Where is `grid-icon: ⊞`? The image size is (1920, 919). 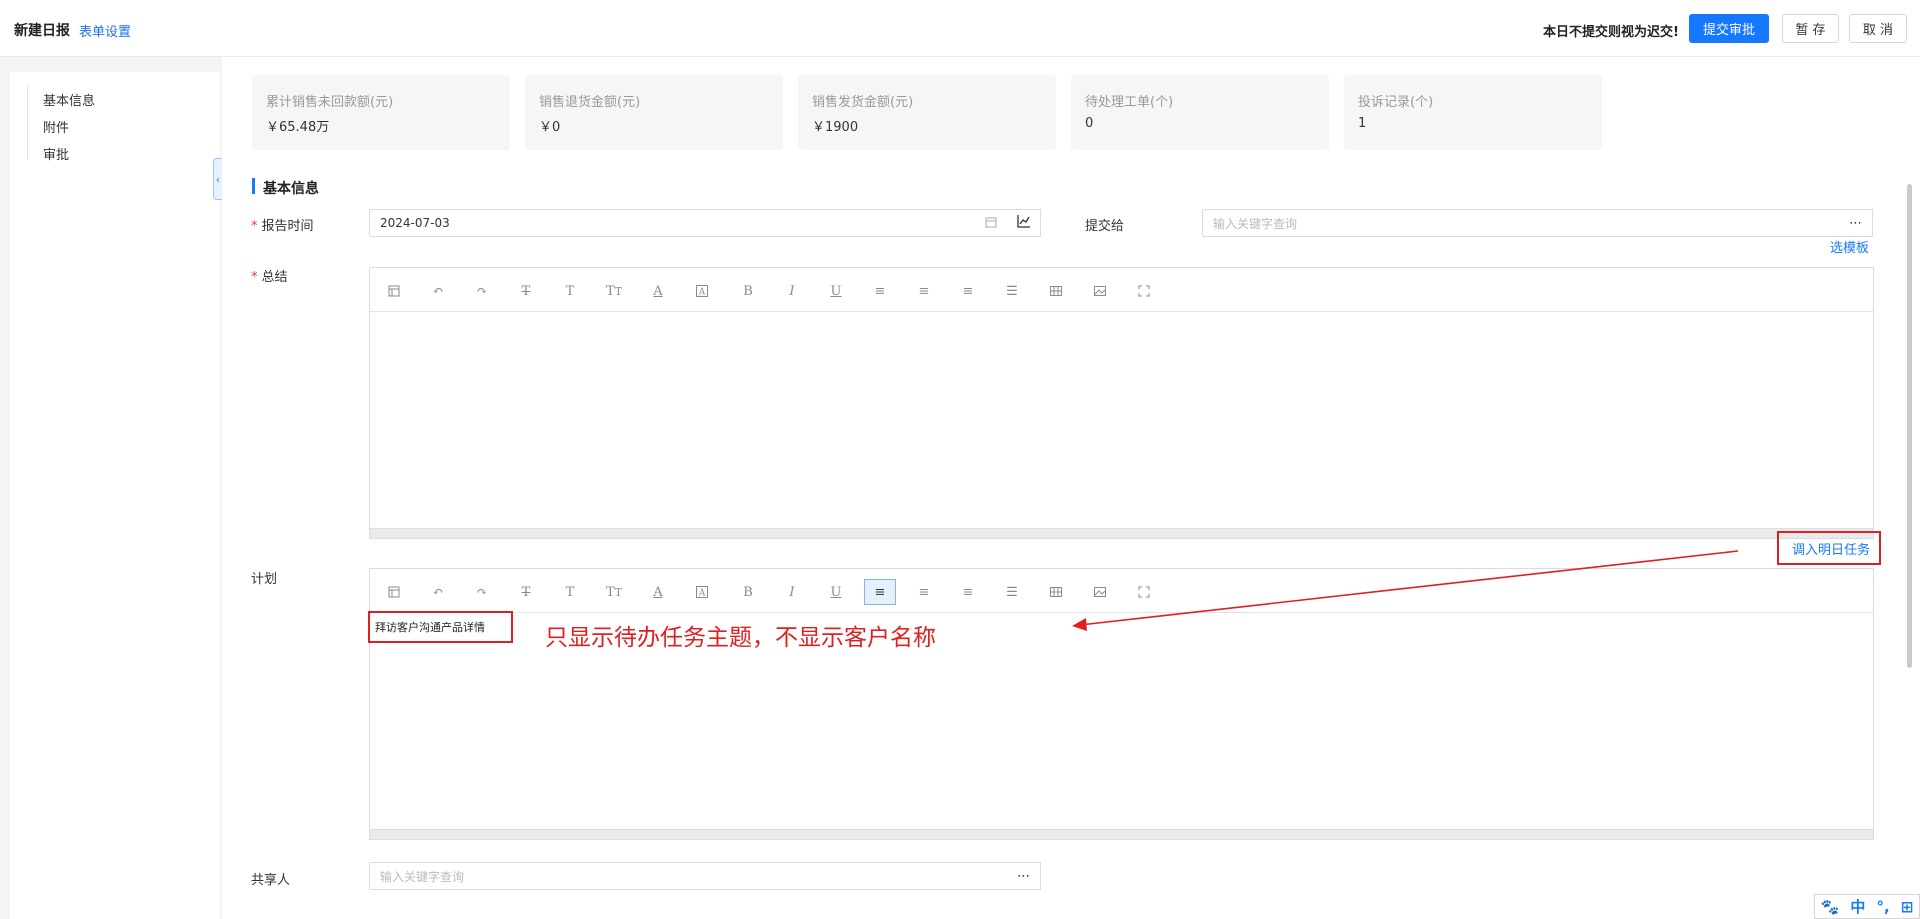 grid-icon: ⊞ is located at coordinates (1907, 907).